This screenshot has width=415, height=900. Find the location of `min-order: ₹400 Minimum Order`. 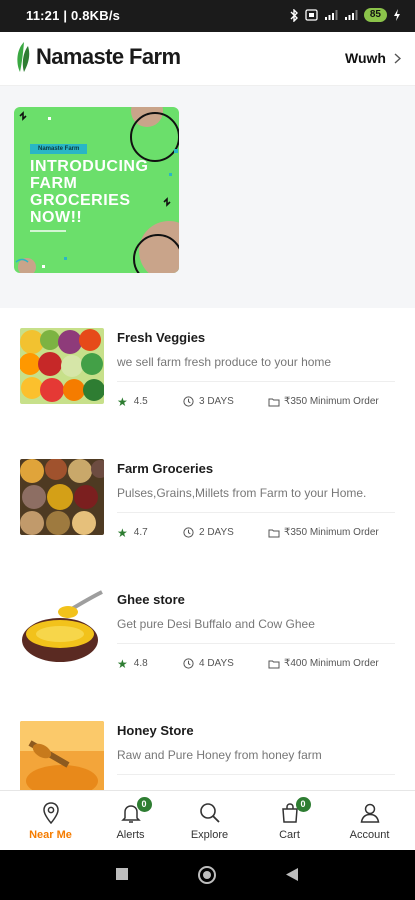

min-order: ₹400 Minimum Order is located at coordinates (323, 663).